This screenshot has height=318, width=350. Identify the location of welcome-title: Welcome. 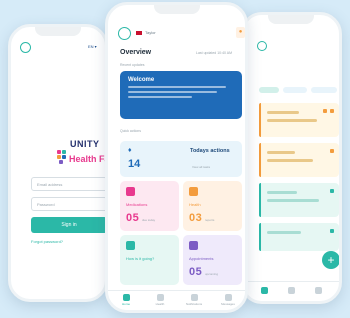
(141, 80).